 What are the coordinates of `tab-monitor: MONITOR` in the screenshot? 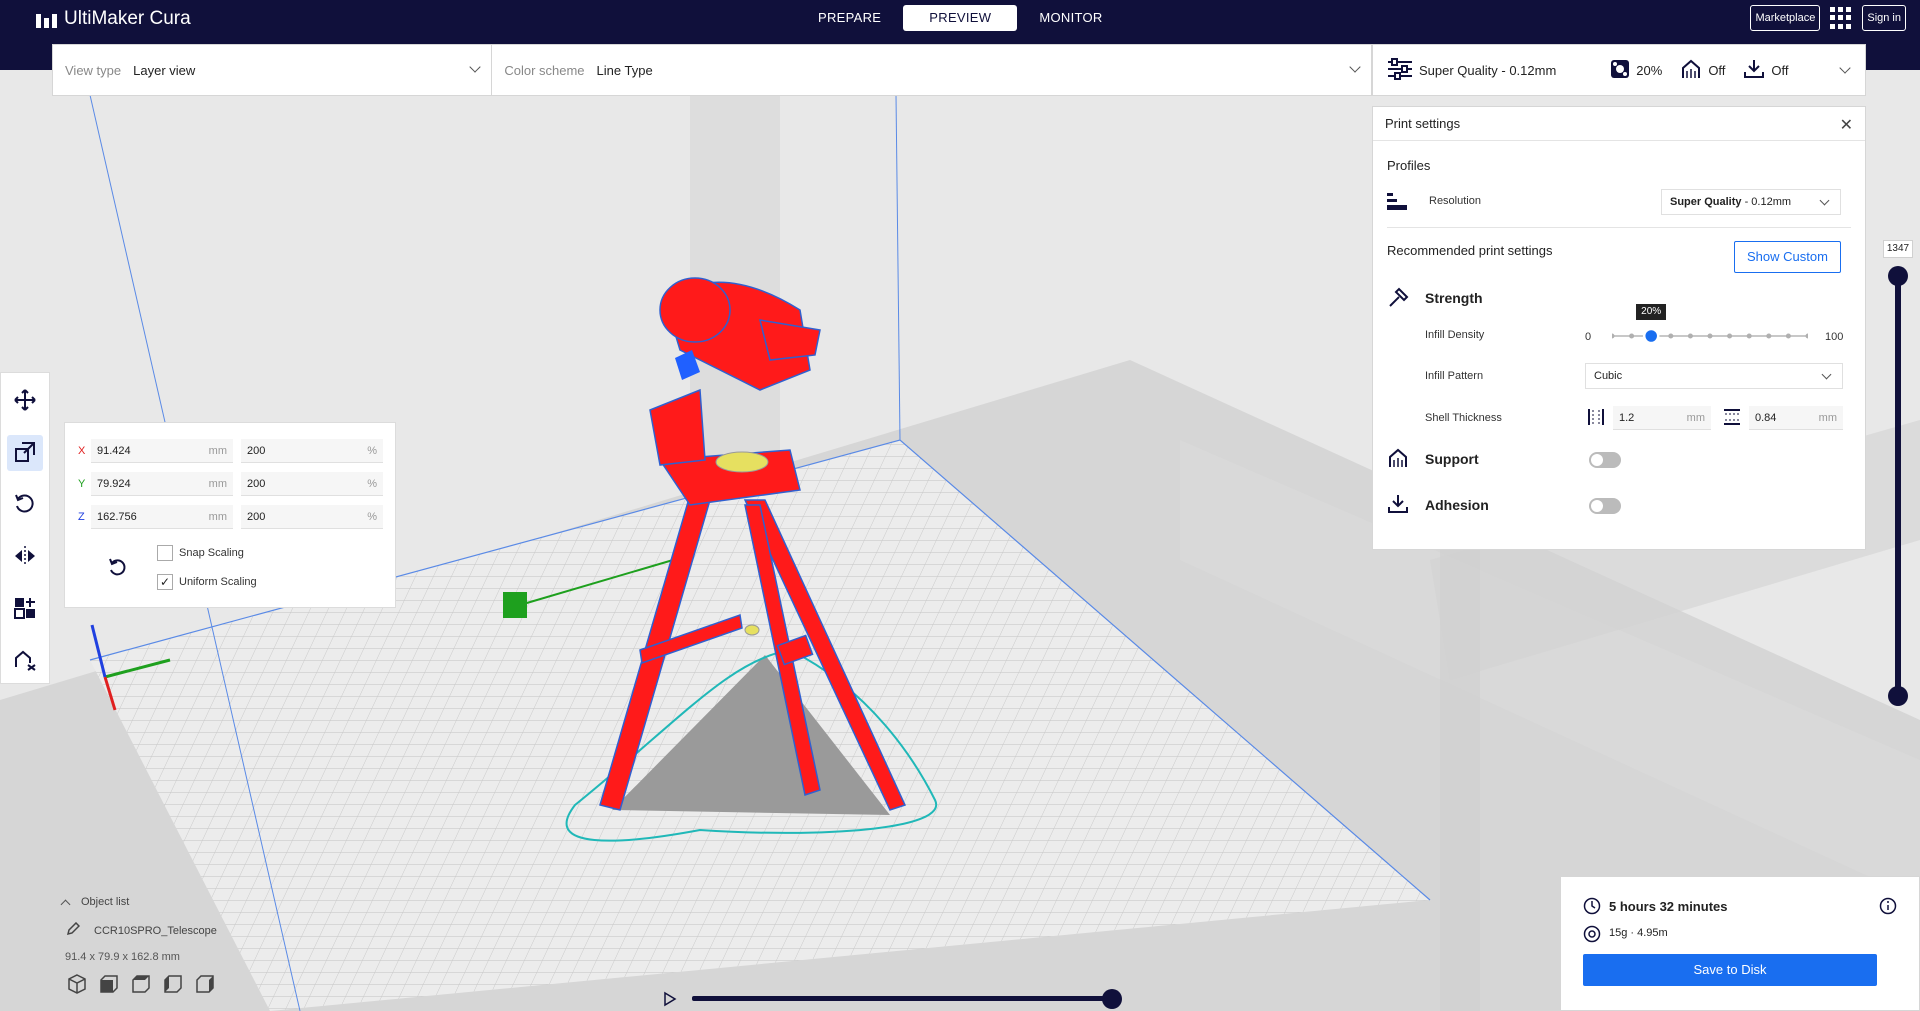 It's located at (1070, 18).